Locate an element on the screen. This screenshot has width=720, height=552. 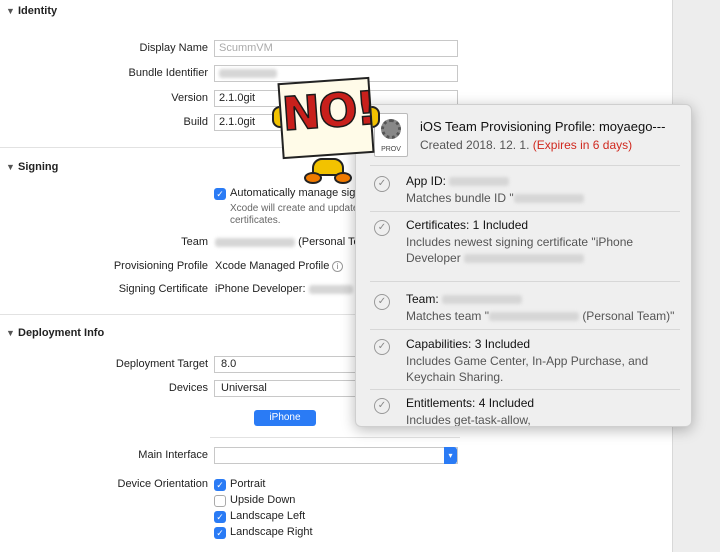
main-interface-select: ▾ is located at coordinates (336, 455).